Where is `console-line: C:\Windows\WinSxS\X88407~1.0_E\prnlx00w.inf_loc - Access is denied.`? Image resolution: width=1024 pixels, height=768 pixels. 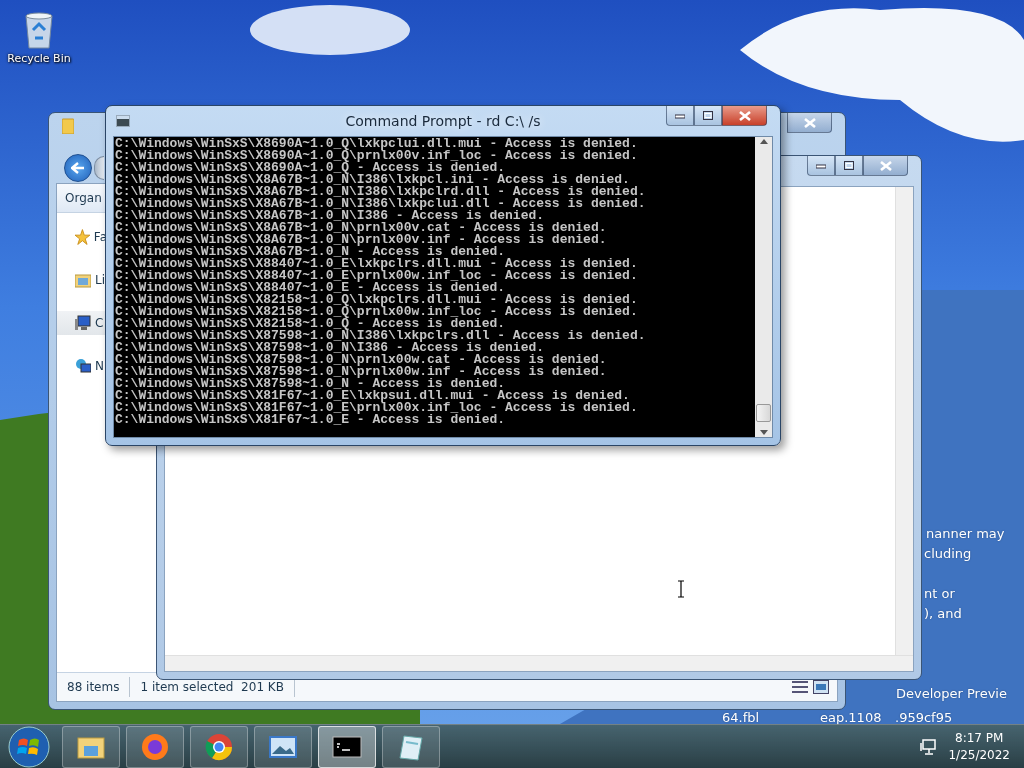
console-line: C:\Windows\WinSxS\X88407~1.0_E\prnlx00w.inf_loc - Access is denied. is located at coordinates (377, 276).